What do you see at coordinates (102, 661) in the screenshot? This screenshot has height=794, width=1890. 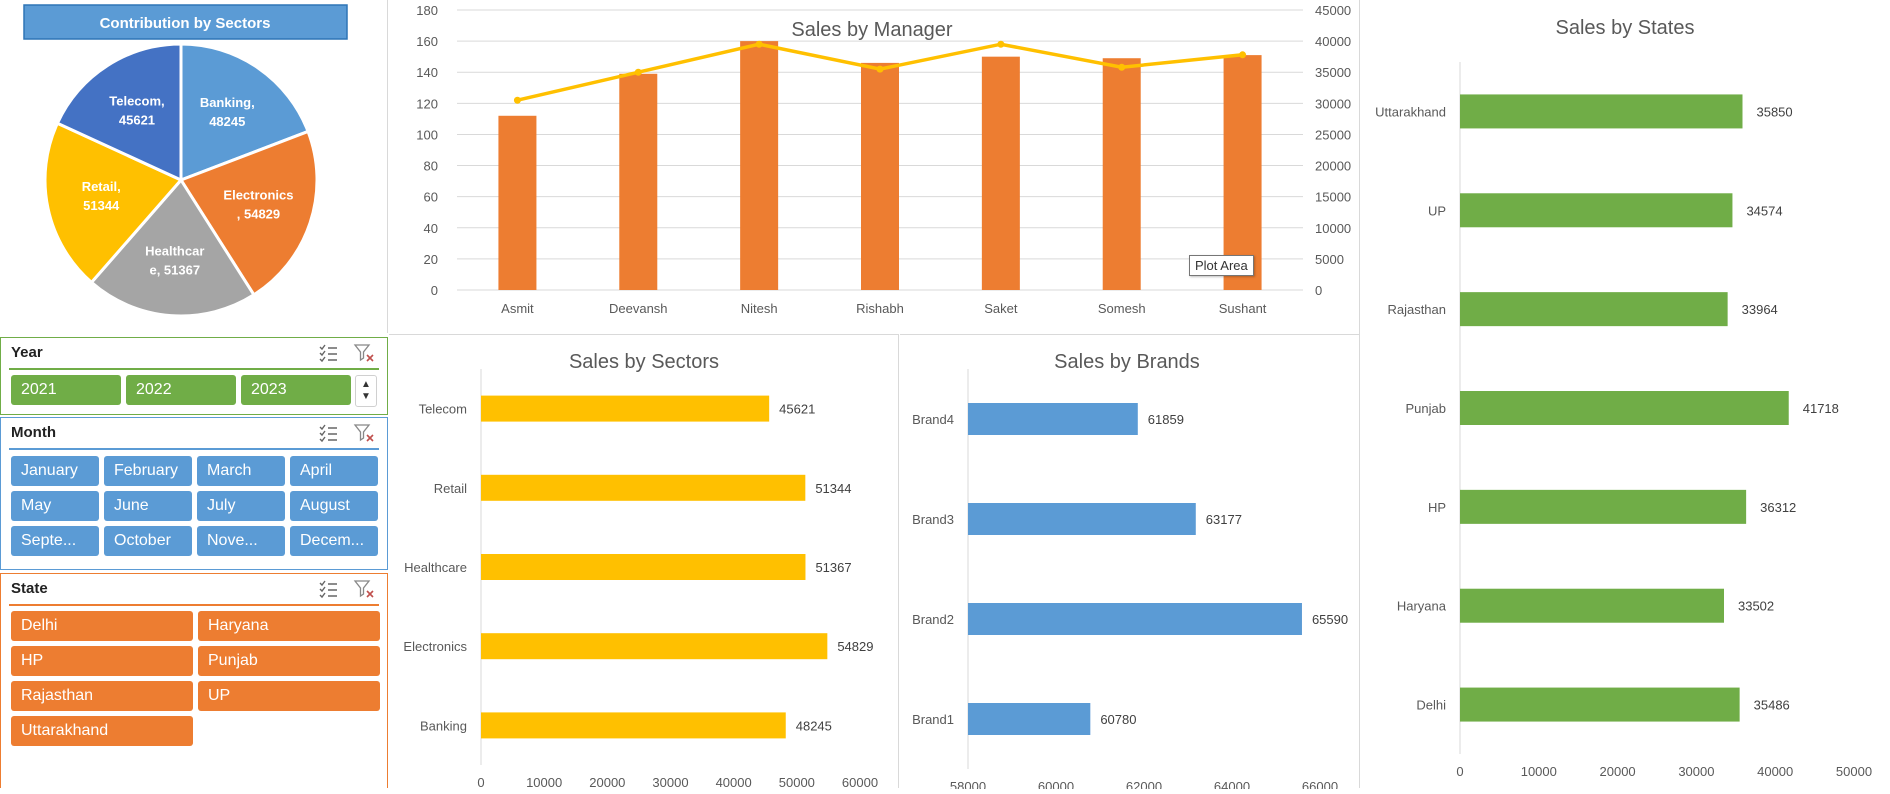 I see `state-item-hp: HP` at bounding box center [102, 661].